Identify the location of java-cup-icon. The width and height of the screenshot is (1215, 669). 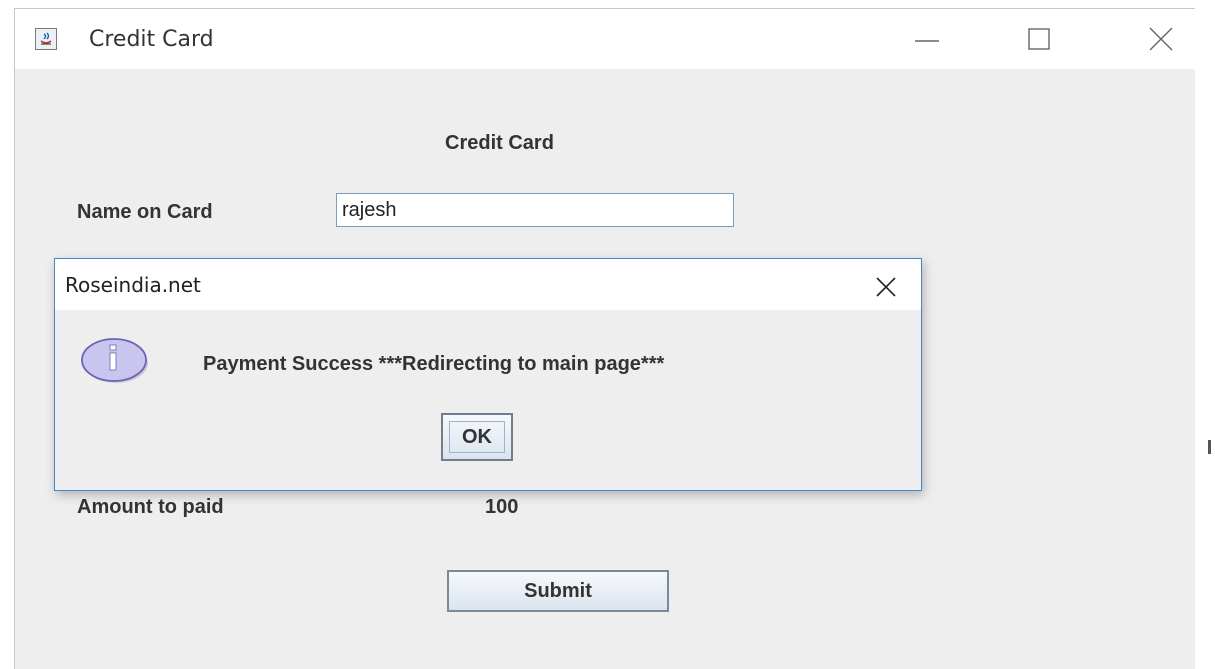
(46, 39).